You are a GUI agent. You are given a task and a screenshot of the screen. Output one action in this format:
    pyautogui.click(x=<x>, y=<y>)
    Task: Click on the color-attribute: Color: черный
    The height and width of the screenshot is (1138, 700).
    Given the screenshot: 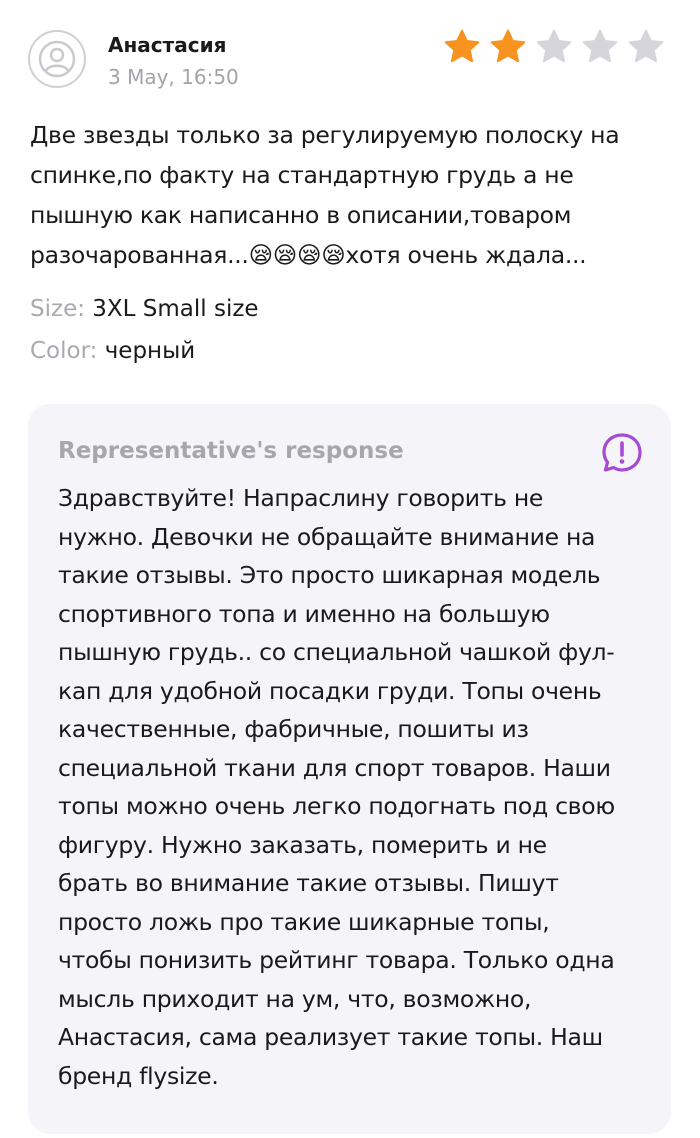 What is the action you would take?
    pyautogui.click(x=112, y=351)
    